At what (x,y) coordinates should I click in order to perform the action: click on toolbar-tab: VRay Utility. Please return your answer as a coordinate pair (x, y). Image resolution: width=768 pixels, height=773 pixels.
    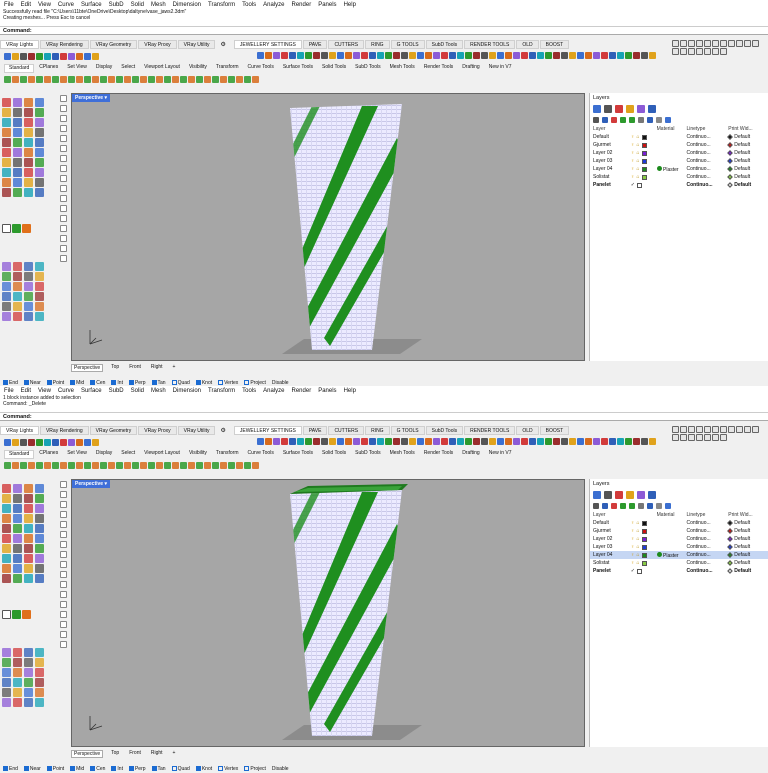
    Looking at the image, I should click on (196, 430).